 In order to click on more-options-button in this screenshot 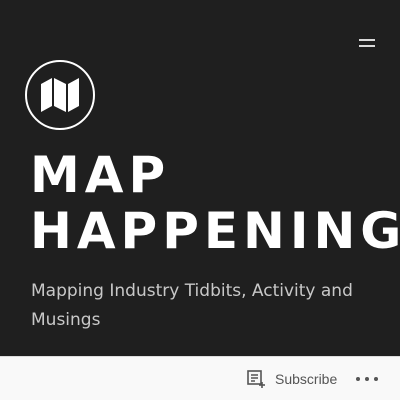, I will do `click(367, 379)`.